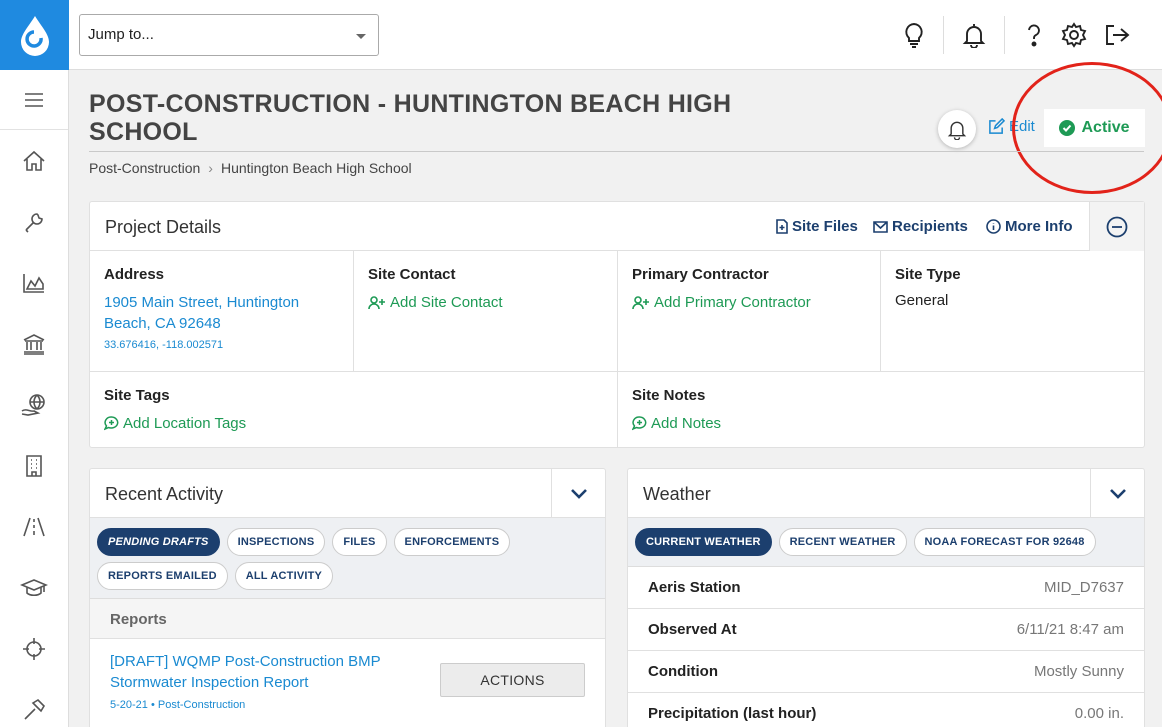  Describe the element at coordinates (359, 542) in the screenshot. I see `tab-files: FILES` at that location.